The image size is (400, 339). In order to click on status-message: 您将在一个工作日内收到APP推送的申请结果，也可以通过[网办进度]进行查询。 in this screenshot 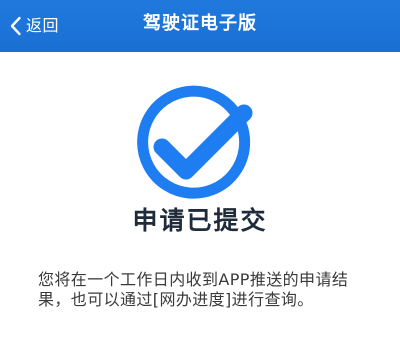, I will do `click(193, 289)`.